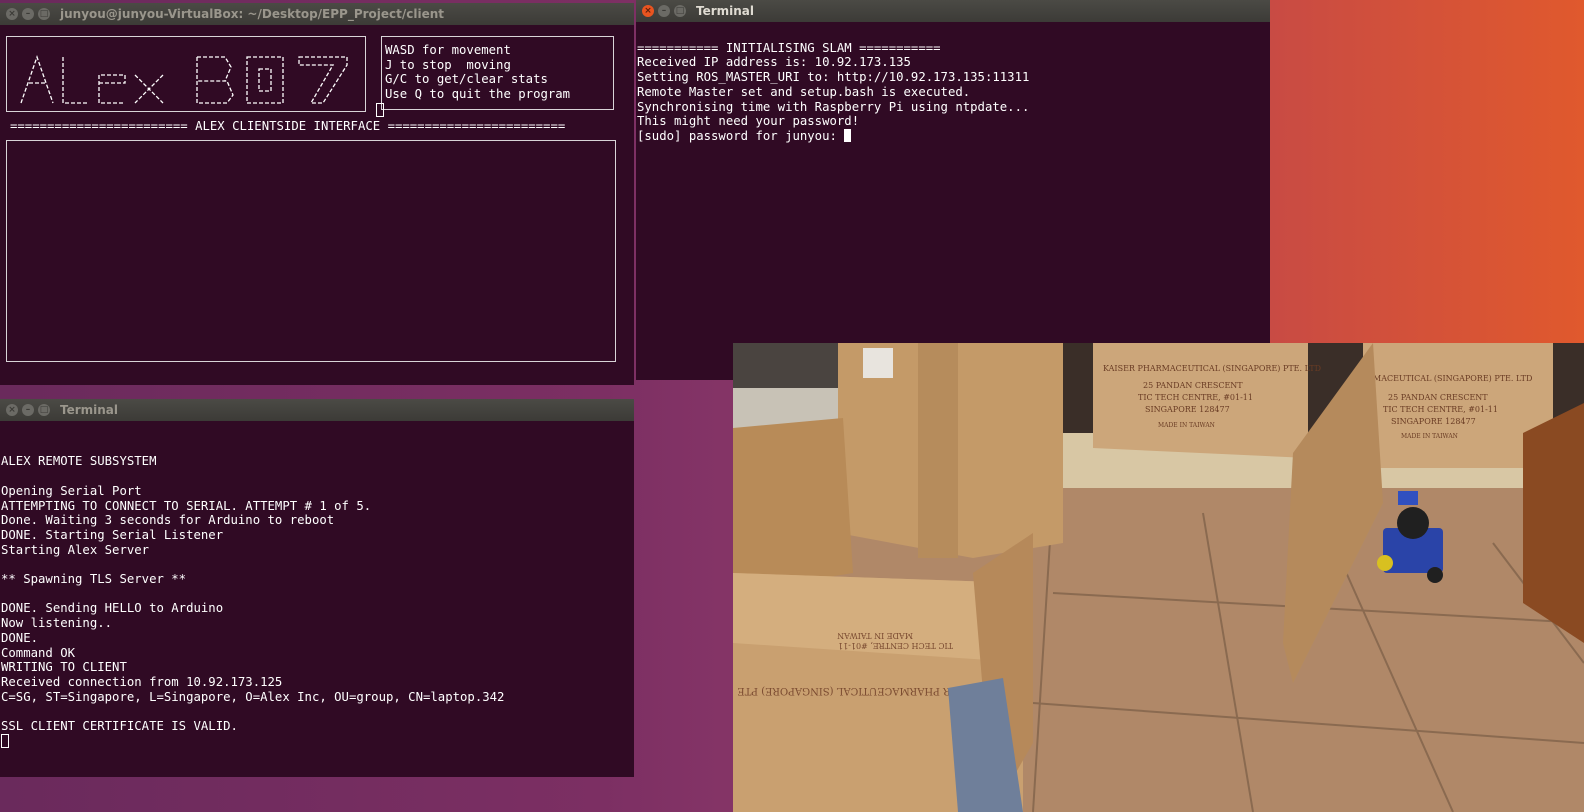 Image resolution: width=1584 pixels, height=812 pixels. Describe the element at coordinates (184, 79) in the screenshot. I see `alex-b07-logo` at that location.